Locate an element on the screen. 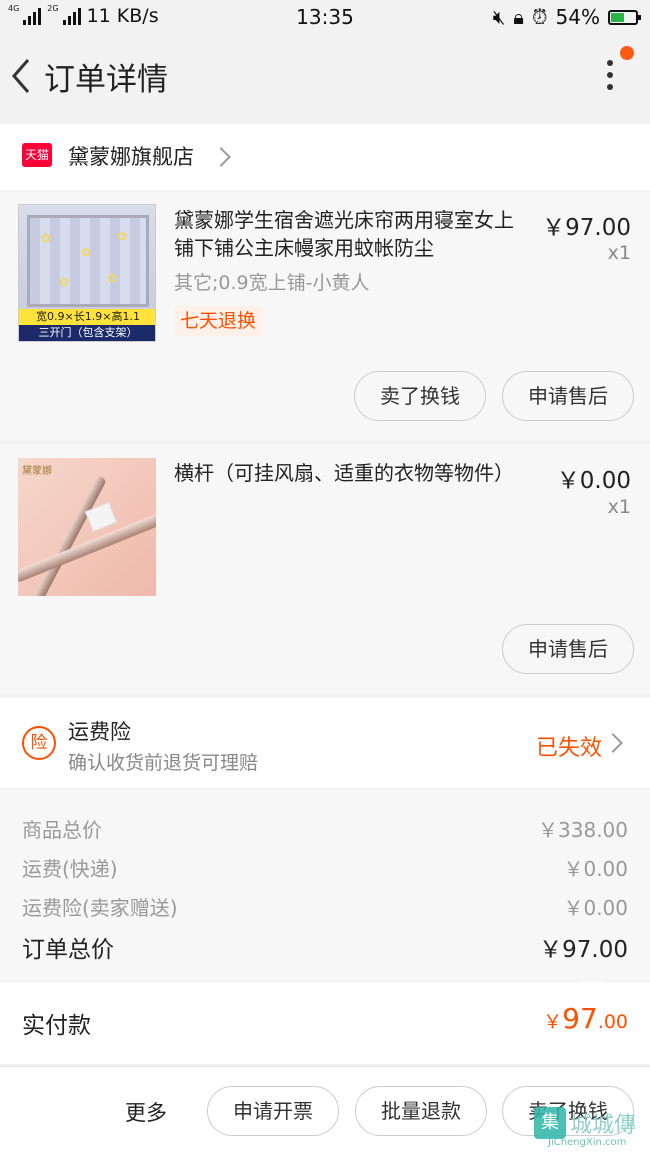 The image size is (650, 1155). lock-rotation-icon: 🔒︎ is located at coordinates (518, 17).